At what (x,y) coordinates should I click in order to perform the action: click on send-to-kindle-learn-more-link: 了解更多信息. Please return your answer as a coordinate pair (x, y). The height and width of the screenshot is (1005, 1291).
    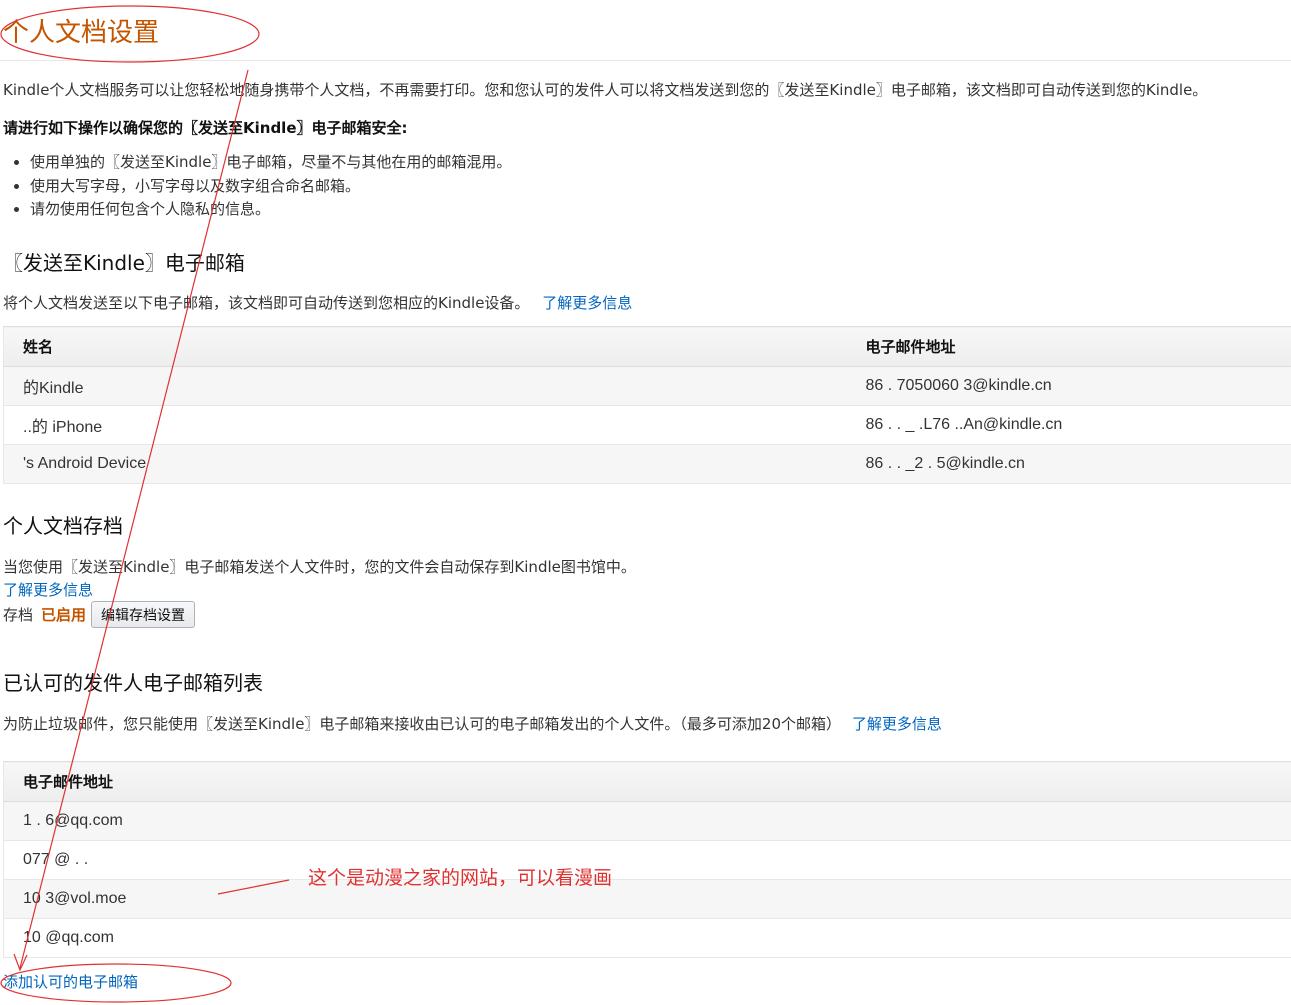
    Looking at the image, I should click on (587, 303).